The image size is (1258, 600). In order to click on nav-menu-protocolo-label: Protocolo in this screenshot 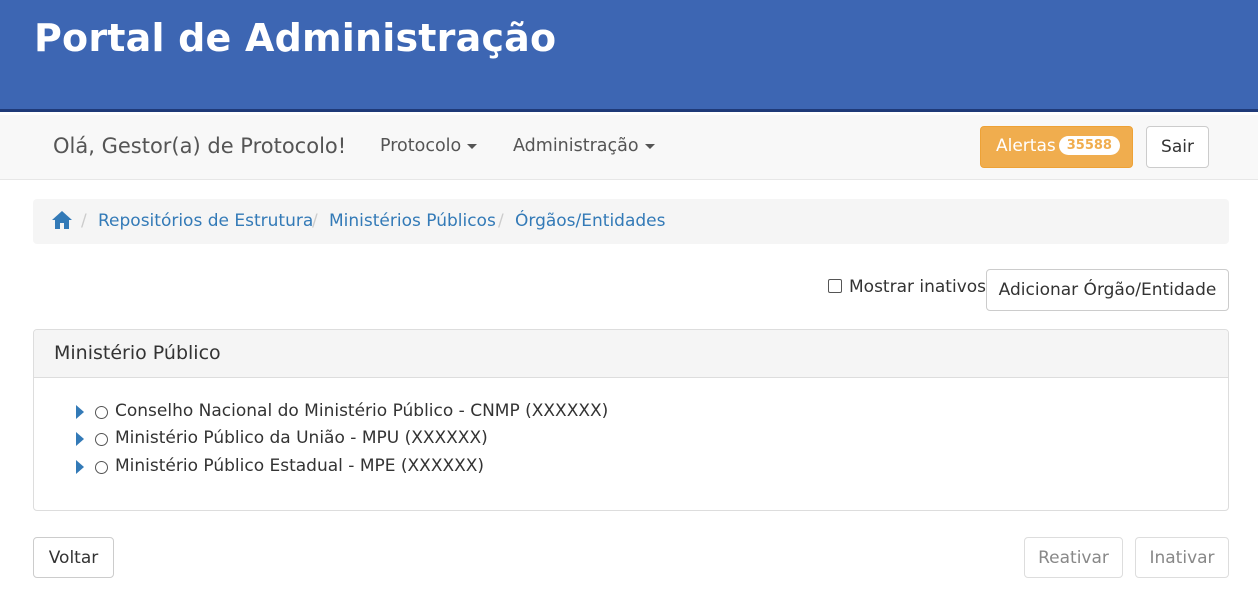, I will do `click(421, 146)`.